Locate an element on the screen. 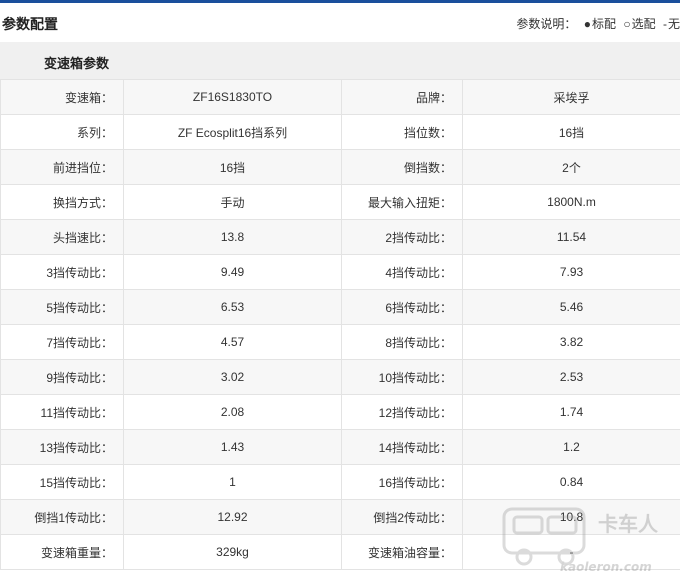  spec-label: 13挡传动比： is located at coordinates (62, 447).